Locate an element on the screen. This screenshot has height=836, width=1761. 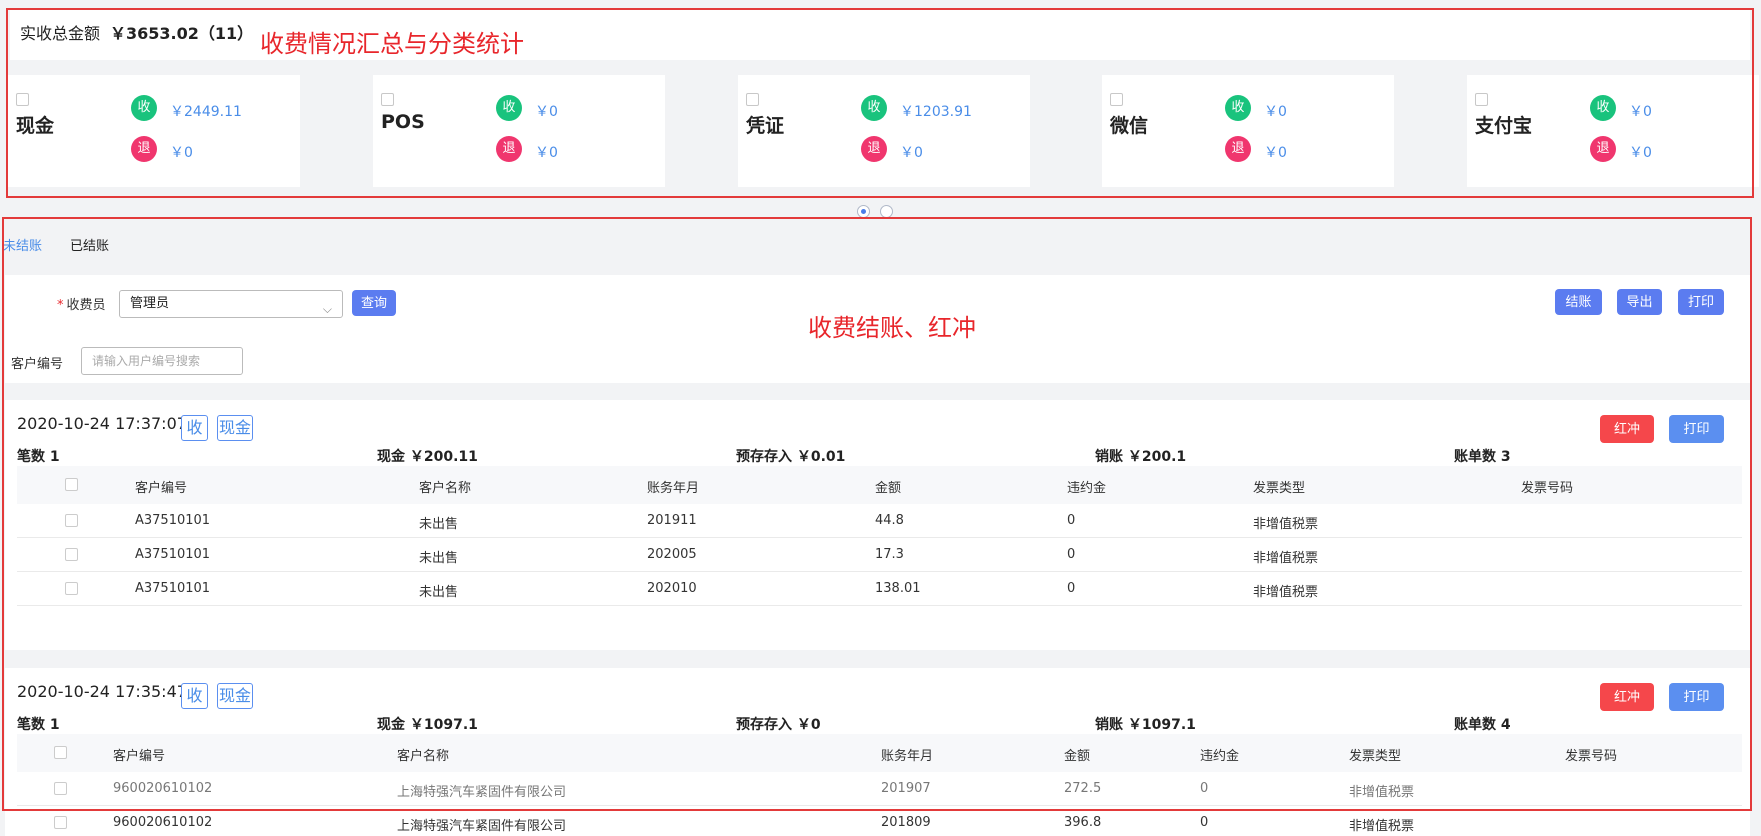
summary-title-label: 实收总金额 is located at coordinates (60, 33).